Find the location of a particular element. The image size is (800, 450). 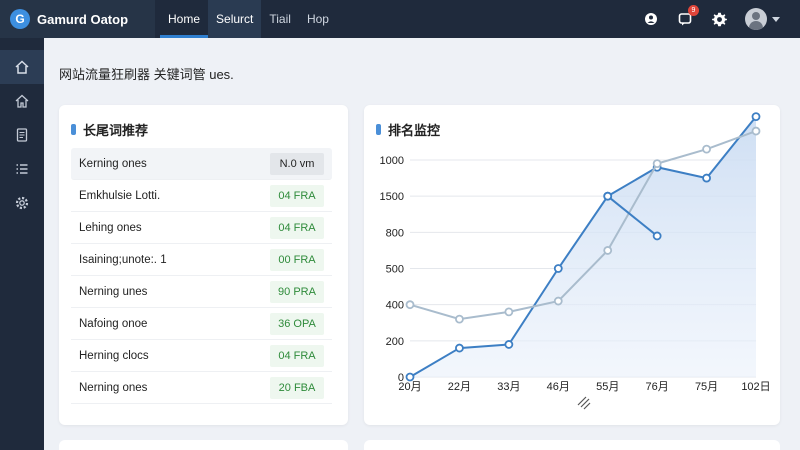

x-tick-label: 75月 is located at coordinates (706, 387).